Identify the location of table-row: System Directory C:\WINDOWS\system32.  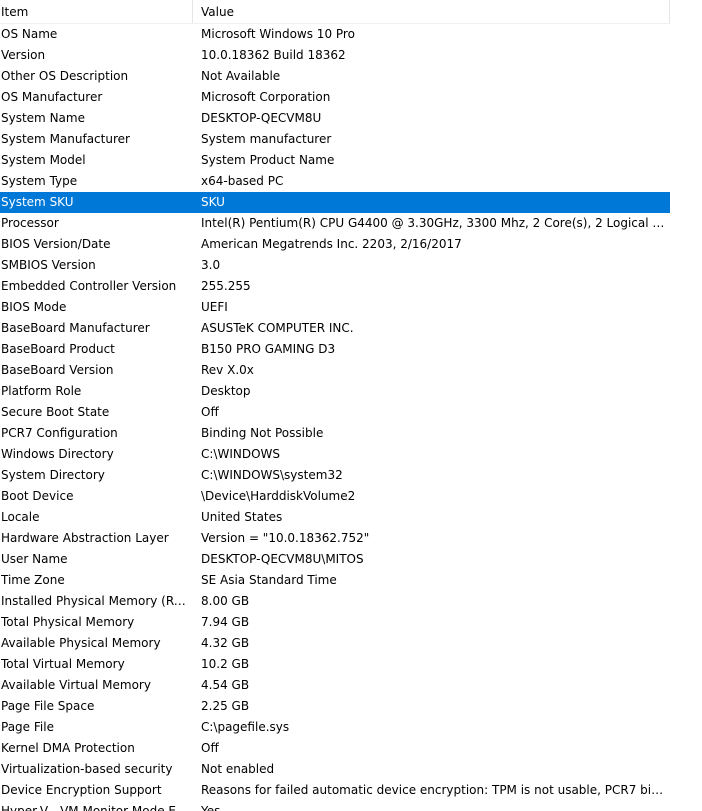
(335, 475).